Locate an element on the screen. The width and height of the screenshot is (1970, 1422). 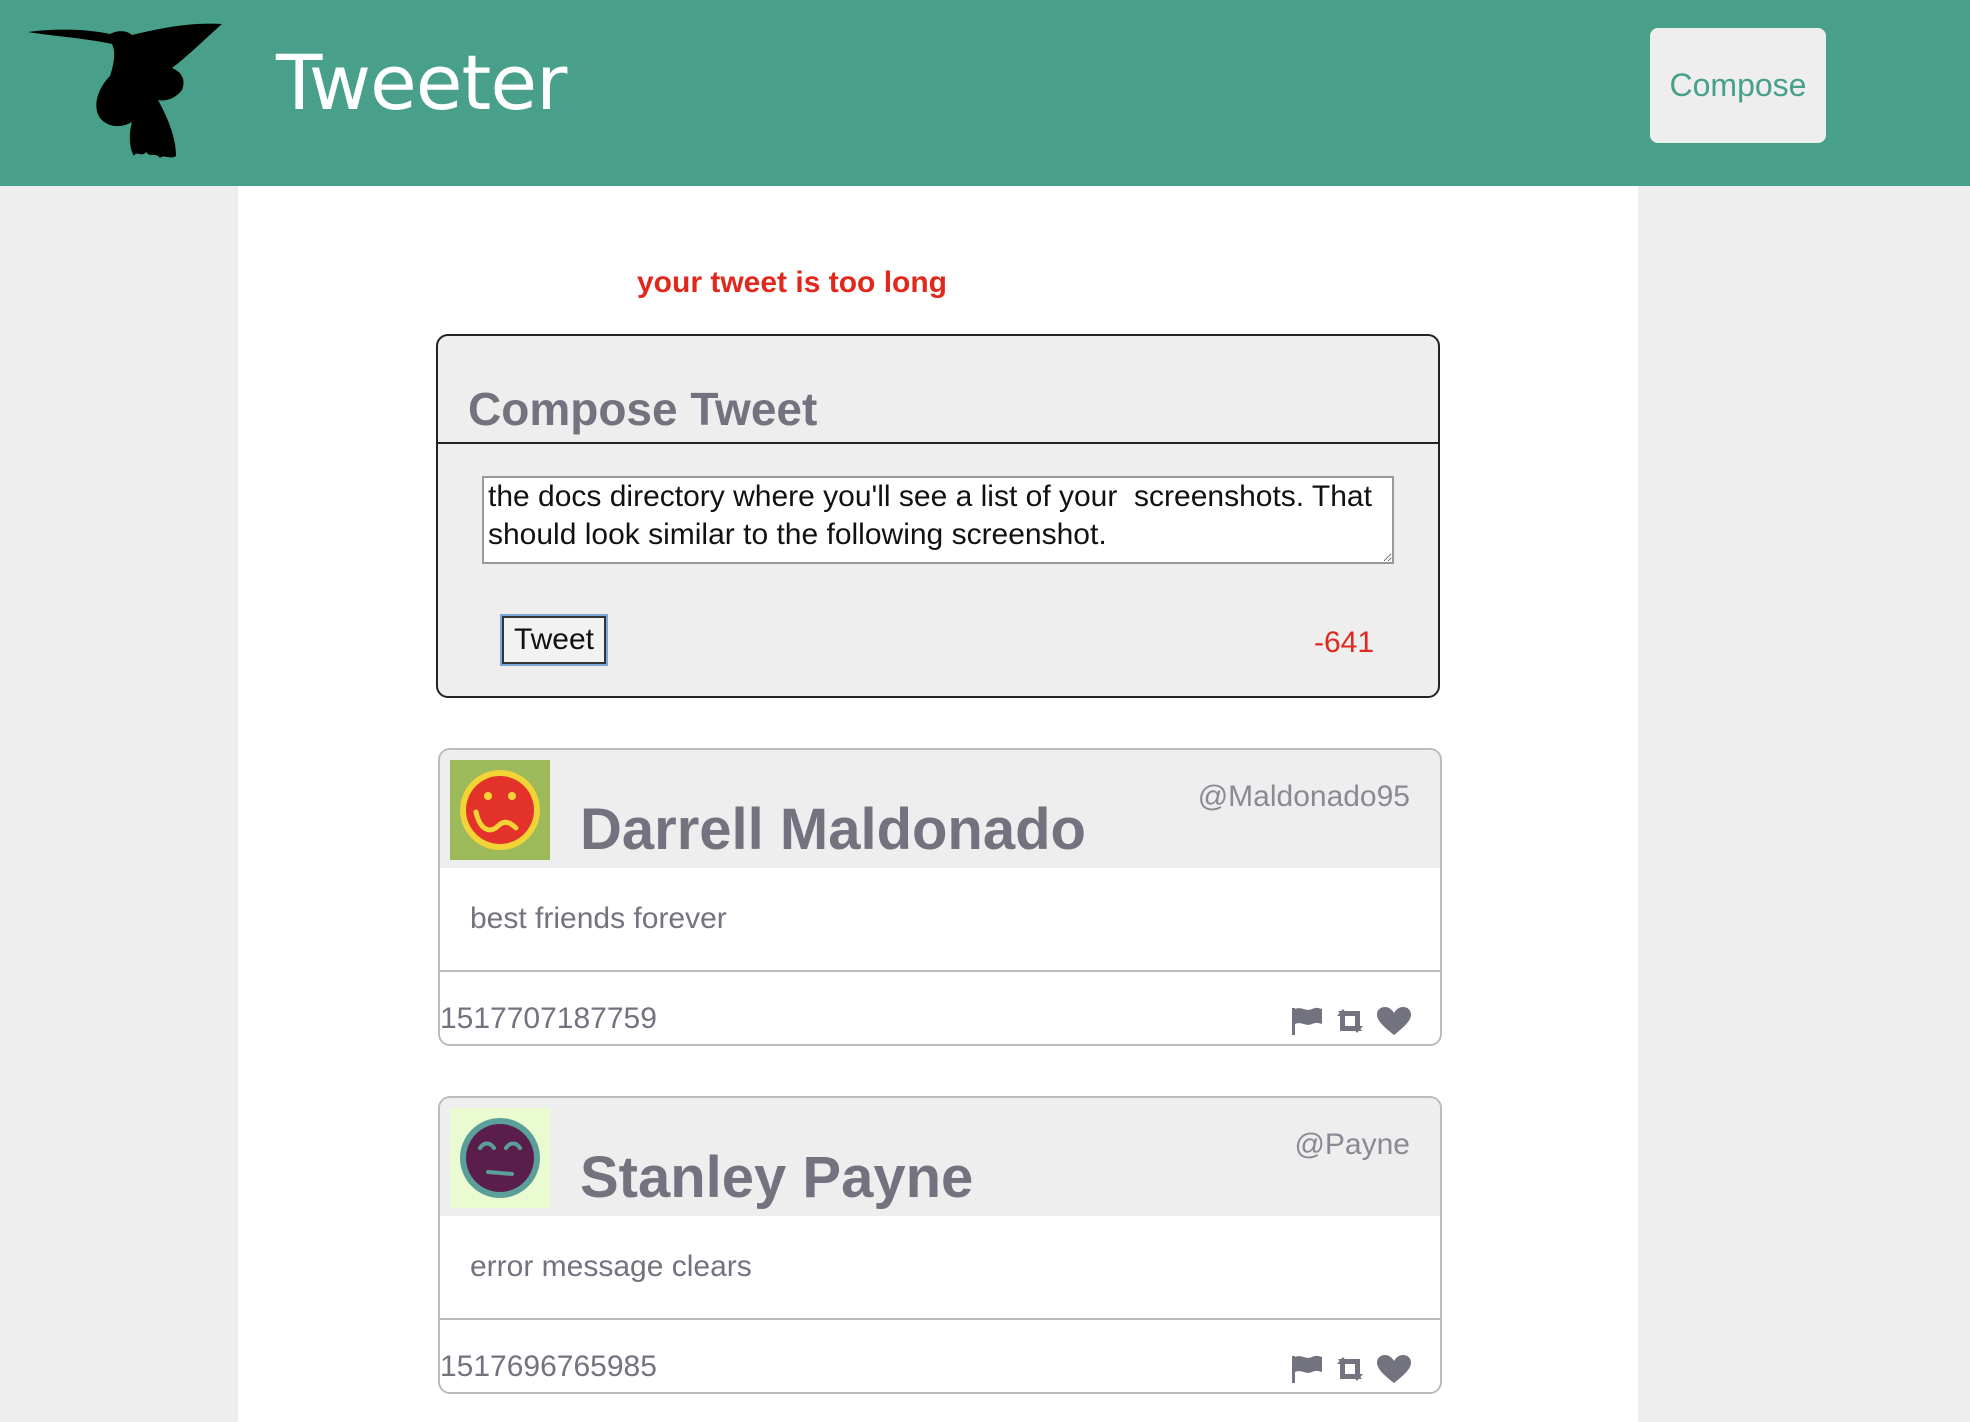
character-counter: -641 is located at coordinates (1343, 642).